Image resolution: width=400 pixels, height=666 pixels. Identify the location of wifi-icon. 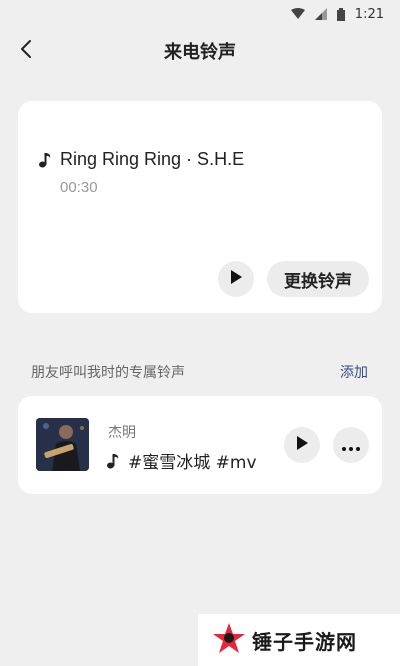
(297, 14).